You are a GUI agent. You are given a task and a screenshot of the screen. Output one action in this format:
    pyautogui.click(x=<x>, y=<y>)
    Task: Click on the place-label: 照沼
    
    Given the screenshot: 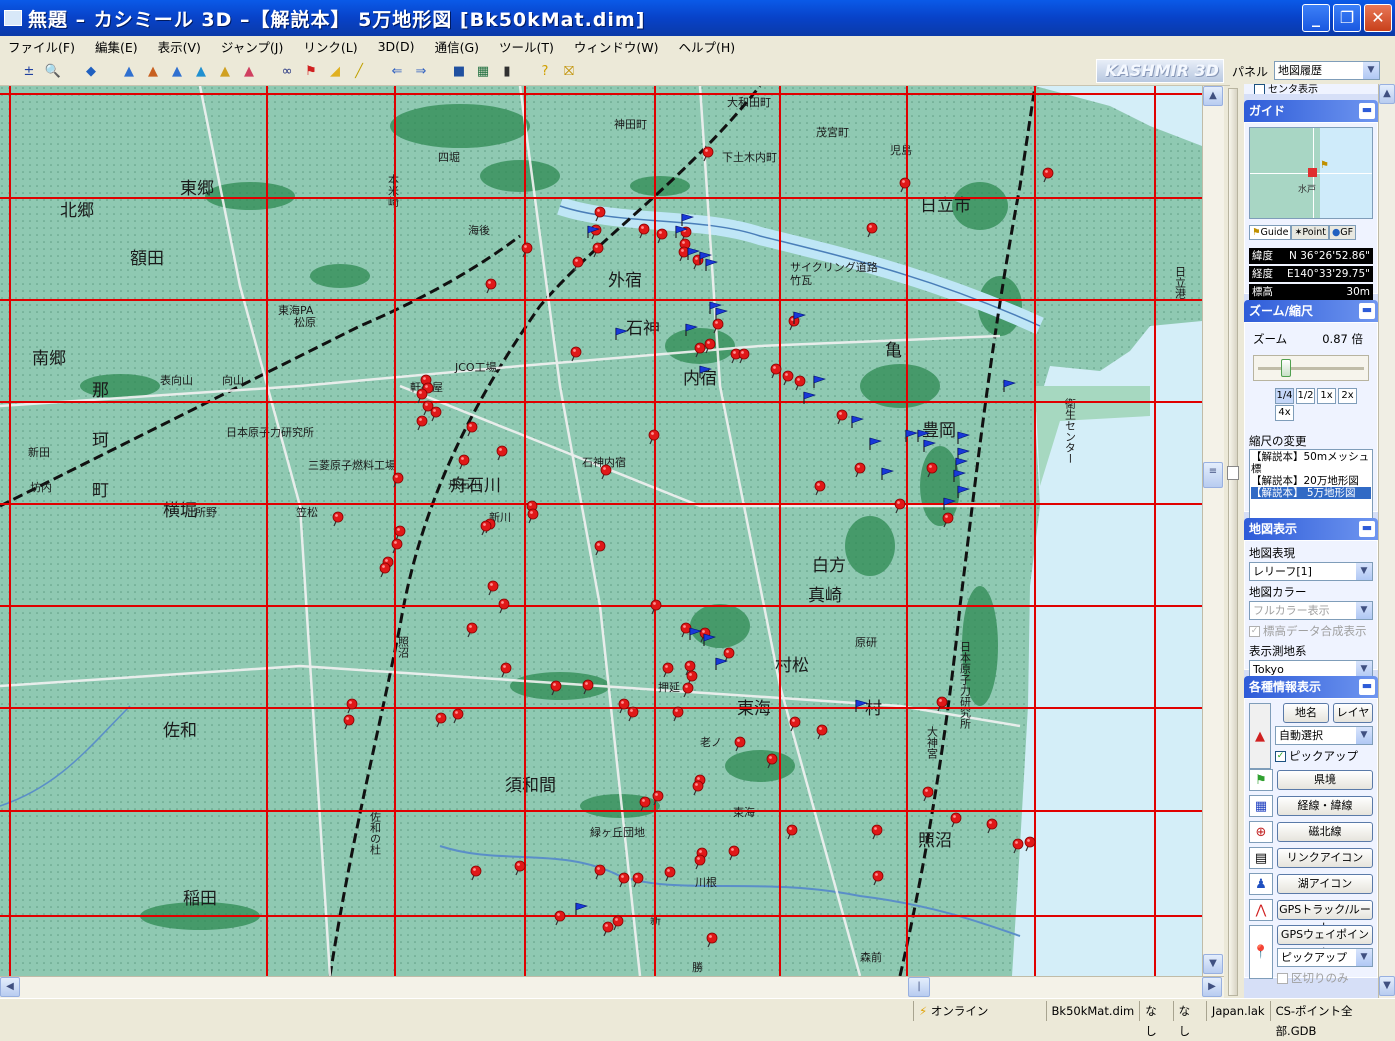 What is the action you would take?
    pyautogui.click(x=403, y=647)
    